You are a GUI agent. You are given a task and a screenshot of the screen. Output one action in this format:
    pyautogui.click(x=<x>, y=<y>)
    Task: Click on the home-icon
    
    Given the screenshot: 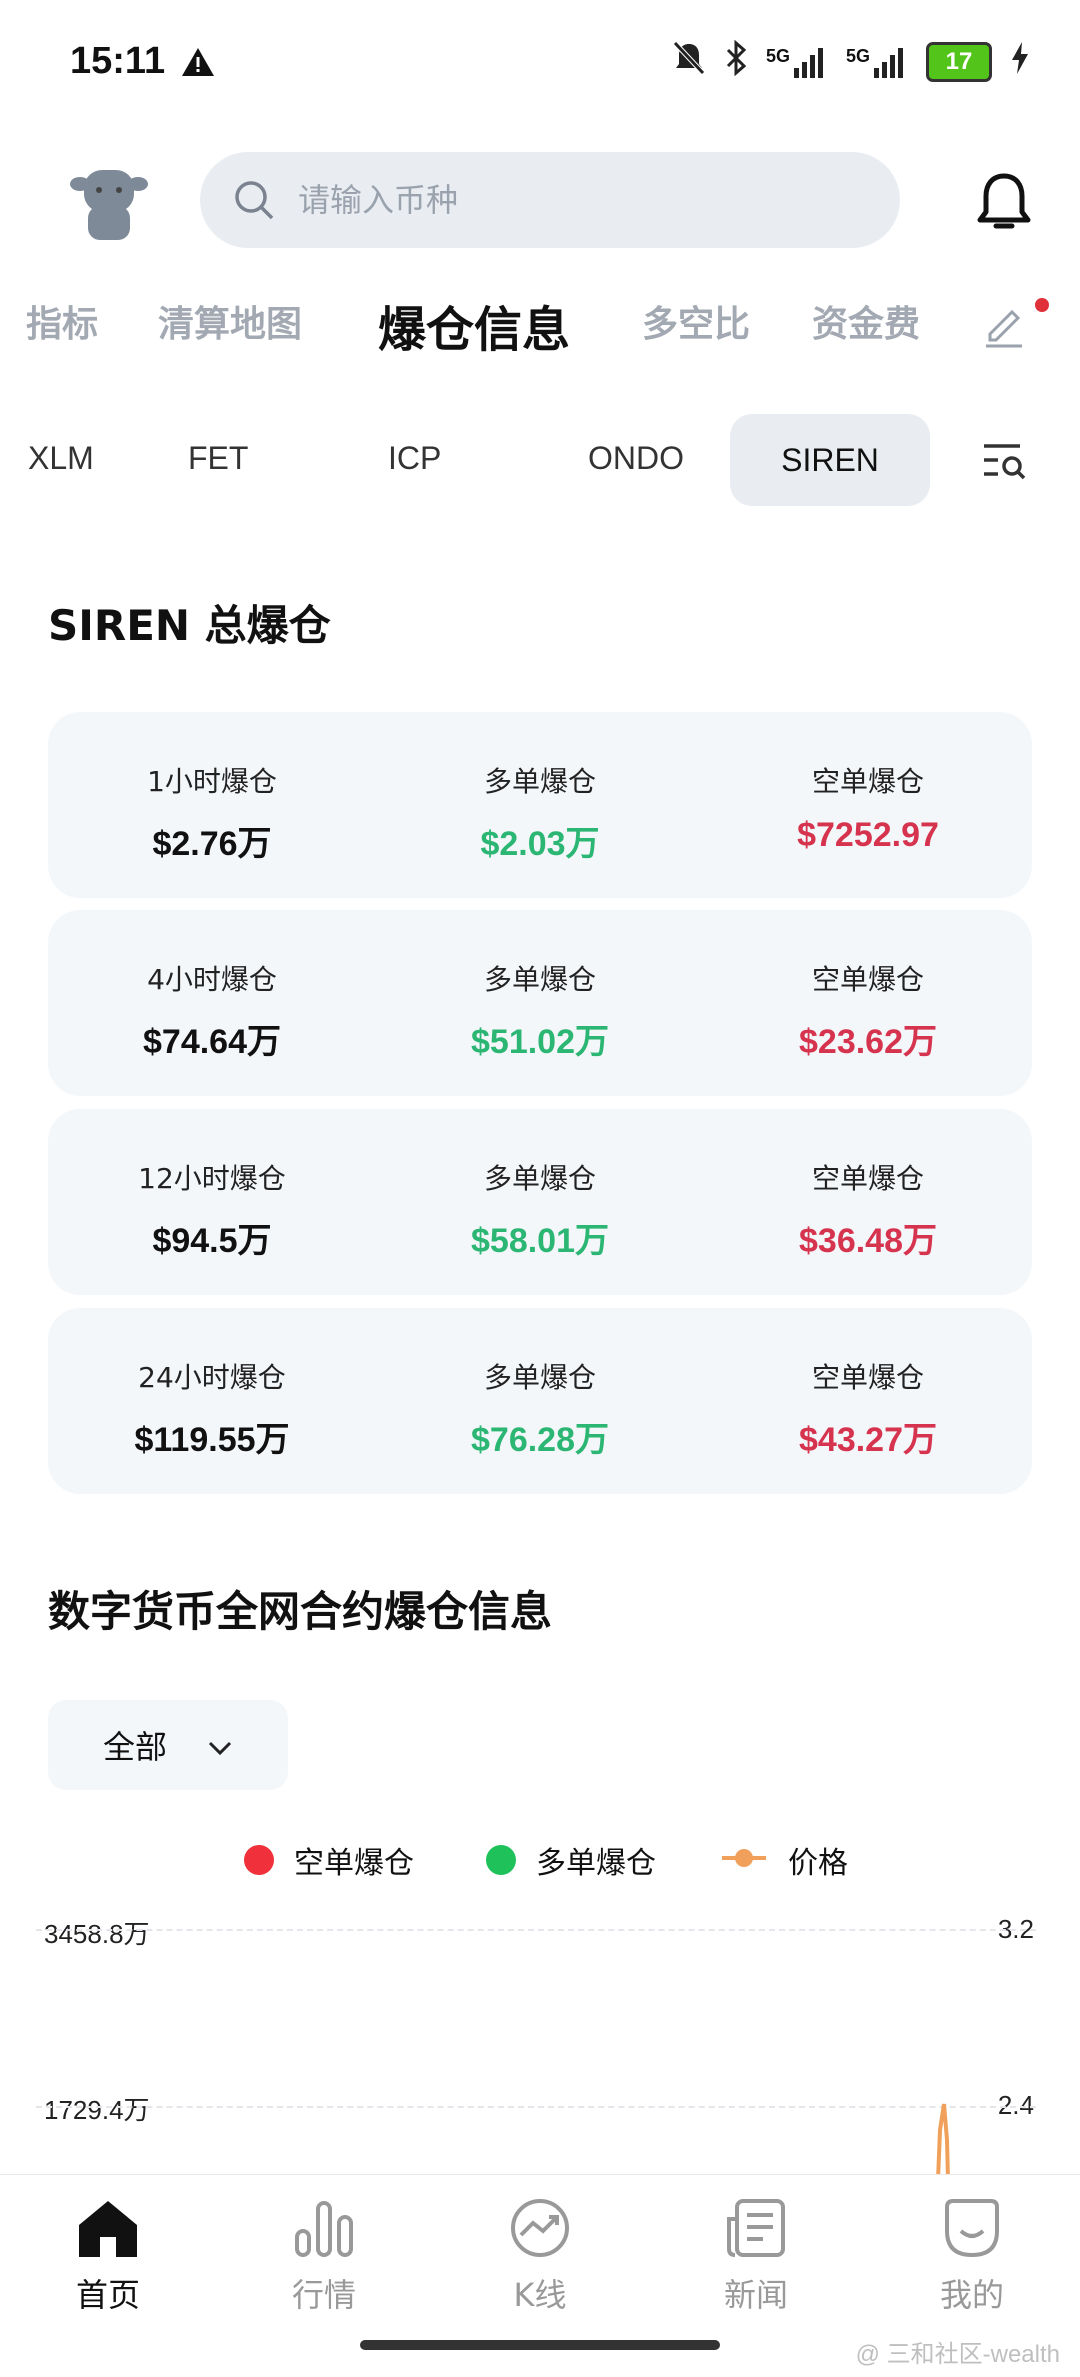 What is the action you would take?
    pyautogui.click(x=108, y=2229)
    